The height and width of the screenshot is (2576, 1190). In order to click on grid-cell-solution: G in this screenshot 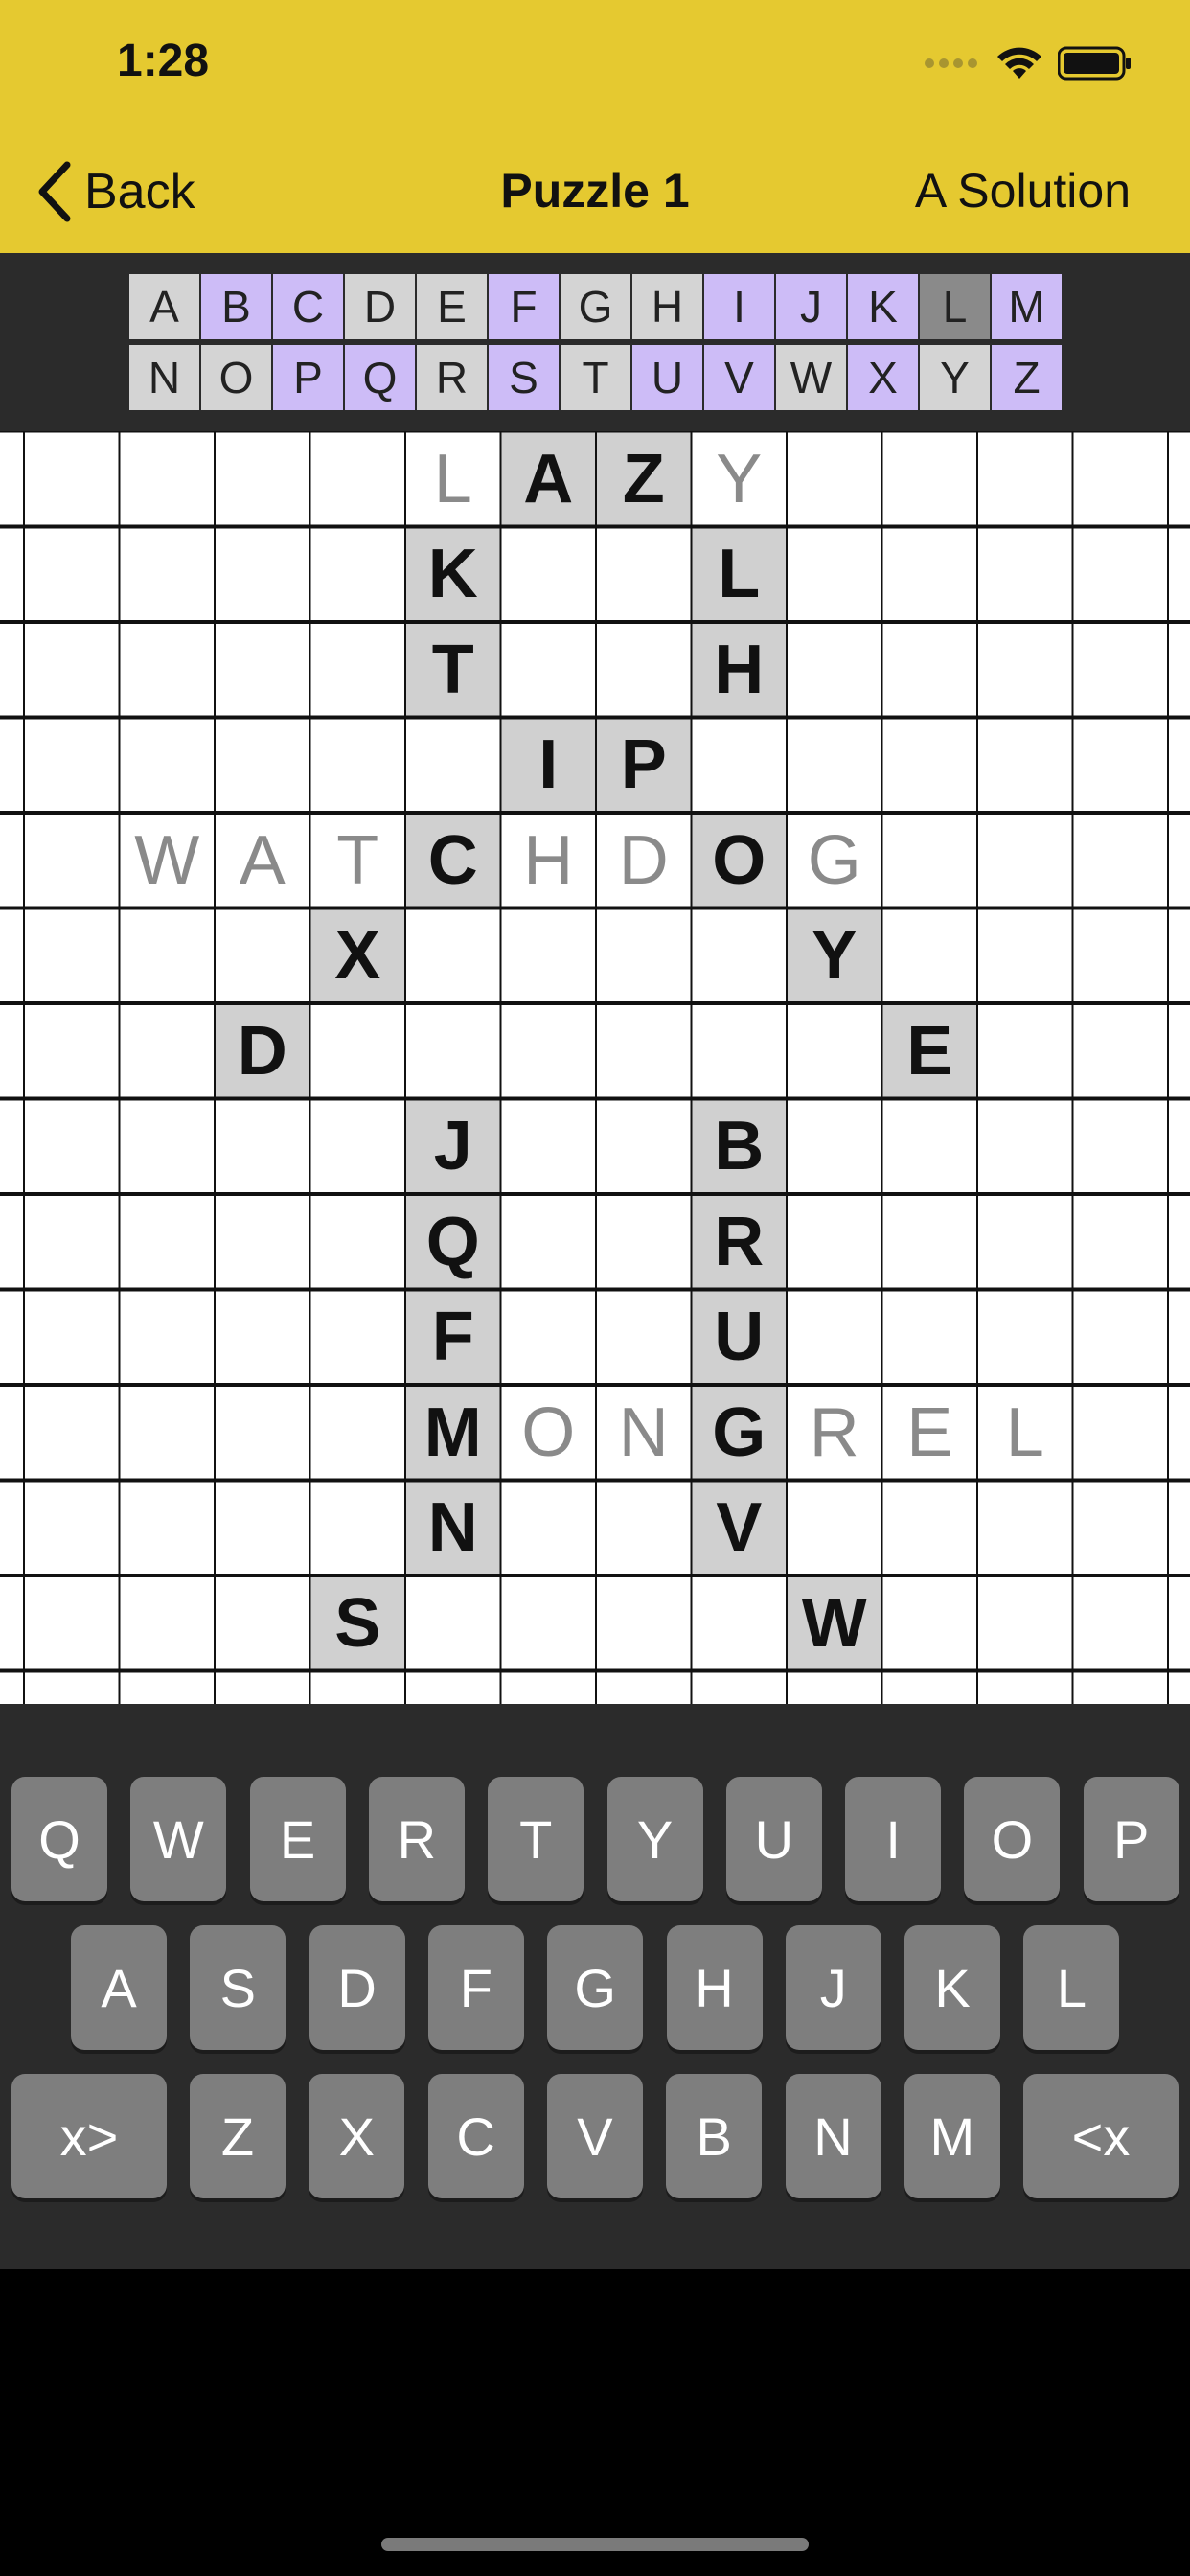, I will do `click(835, 860)`.